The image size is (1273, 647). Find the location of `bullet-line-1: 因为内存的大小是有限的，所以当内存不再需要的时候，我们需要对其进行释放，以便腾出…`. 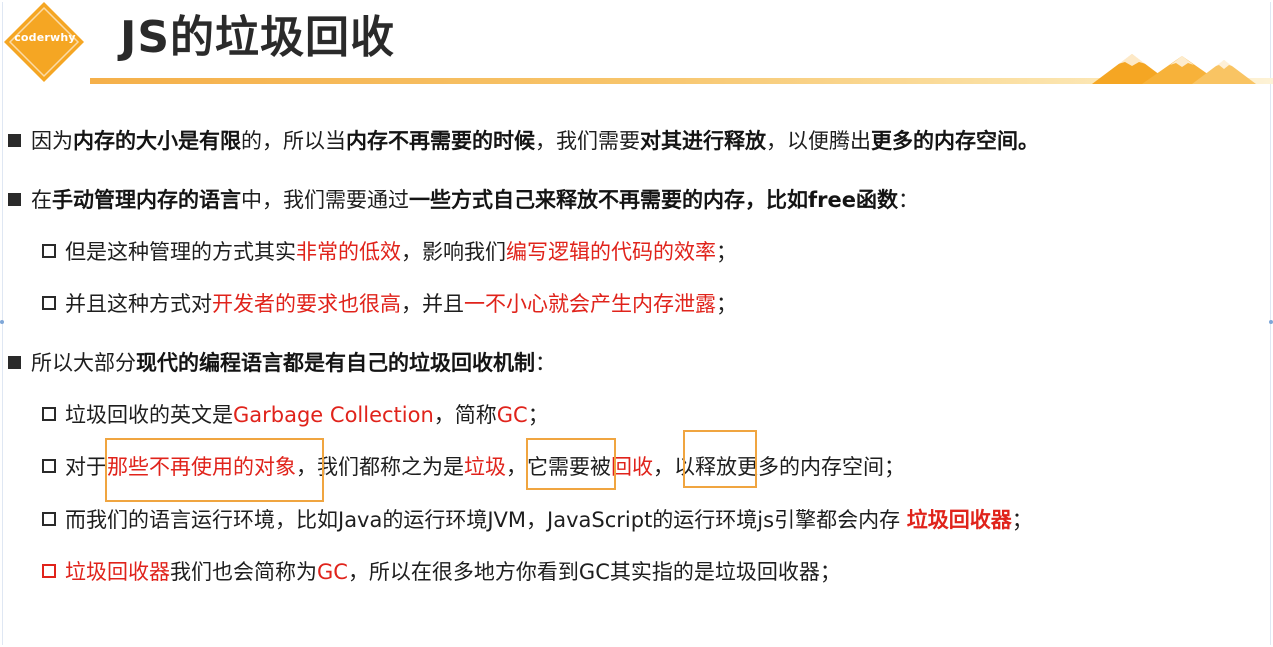

bullet-line-1: 因为内存的大小是有限的，所以当内存不再需要的时候，我们需要对其进行释放，以便腾出… is located at coordinates (523, 141).